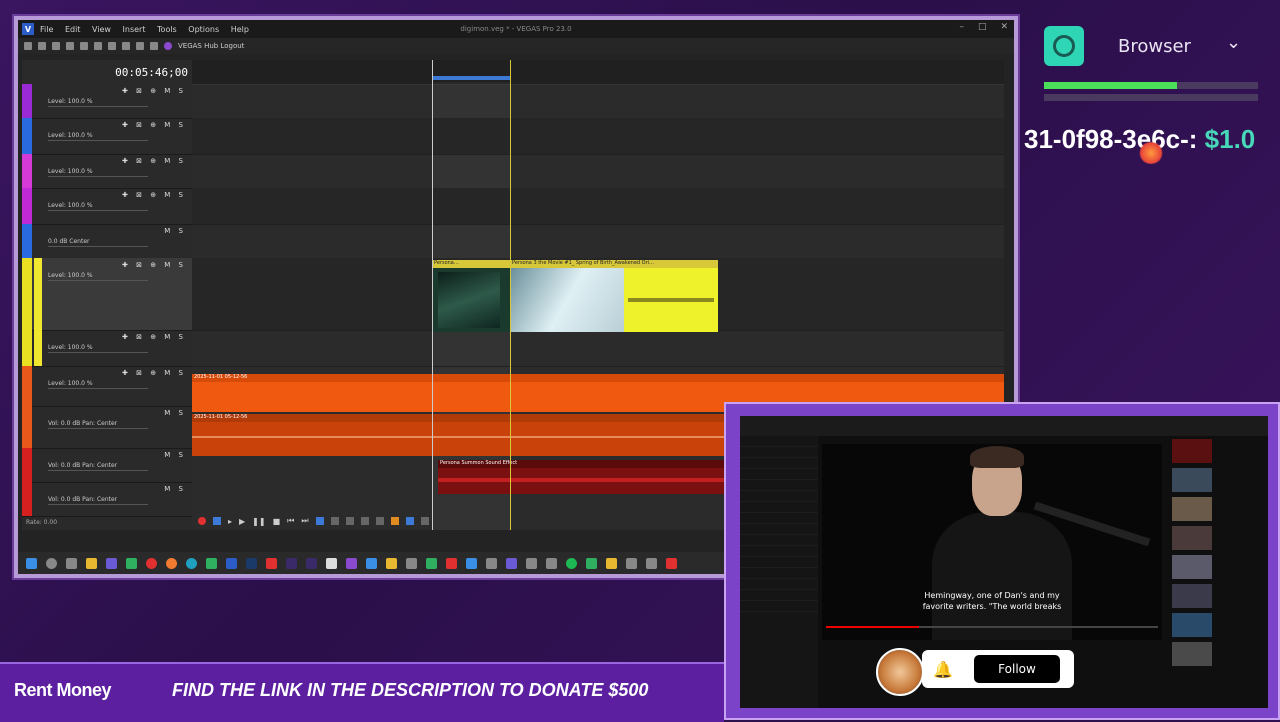  I want to click on edge-icon, so click(191, 563).